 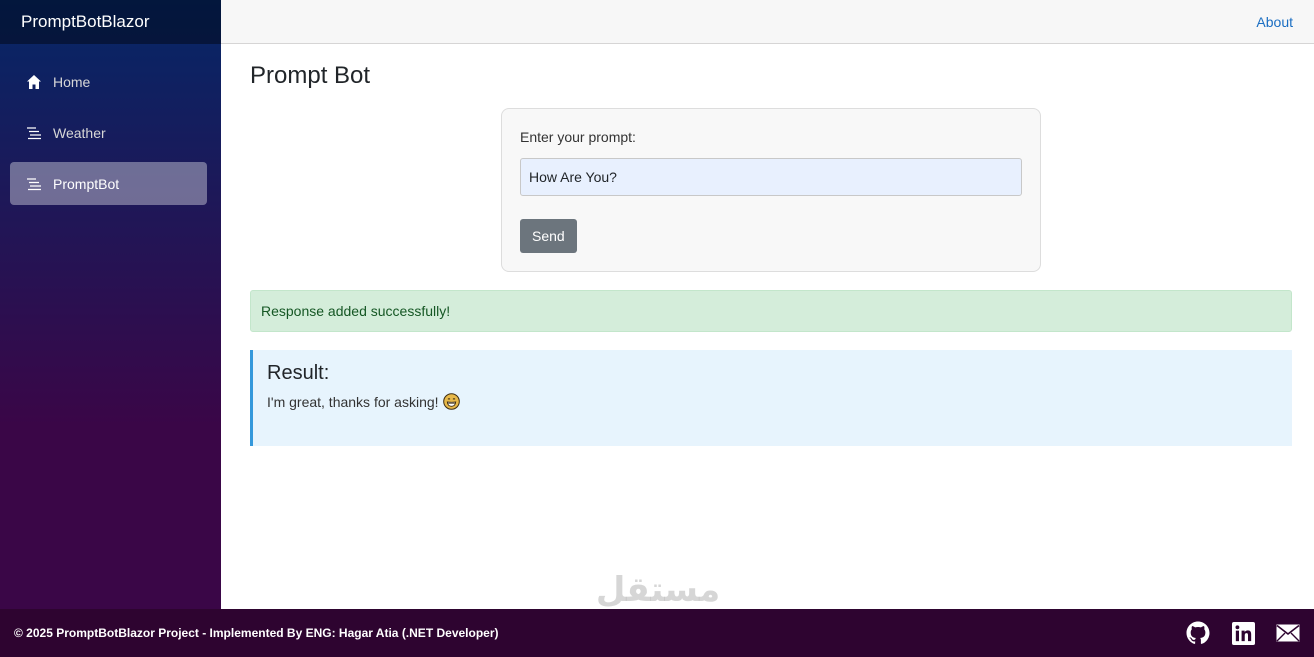 What do you see at coordinates (578, 137) in the screenshot?
I see `prompt-label: Enter your prompt:` at bounding box center [578, 137].